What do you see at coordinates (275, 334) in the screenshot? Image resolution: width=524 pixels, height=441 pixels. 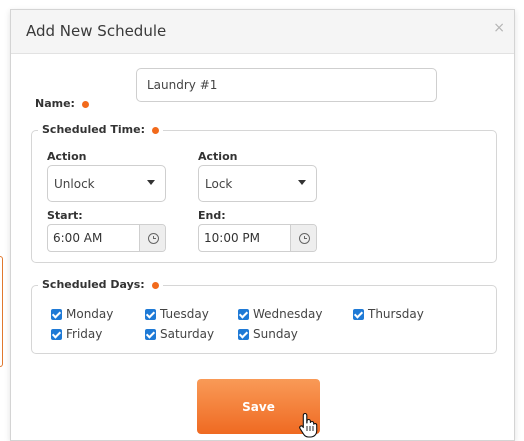 I see `day-label: Sunday` at bounding box center [275, 334].